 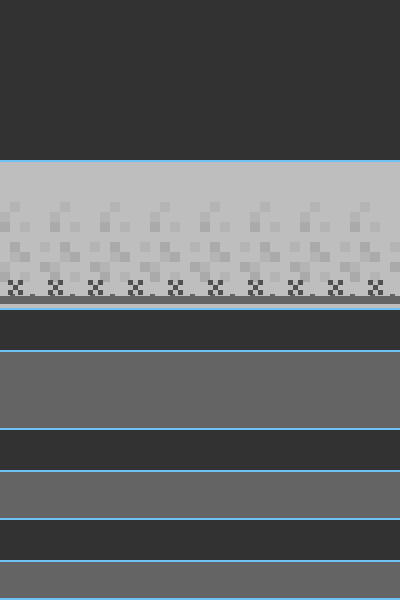 I want to click on ground-edge, so click(x=200, y=300).